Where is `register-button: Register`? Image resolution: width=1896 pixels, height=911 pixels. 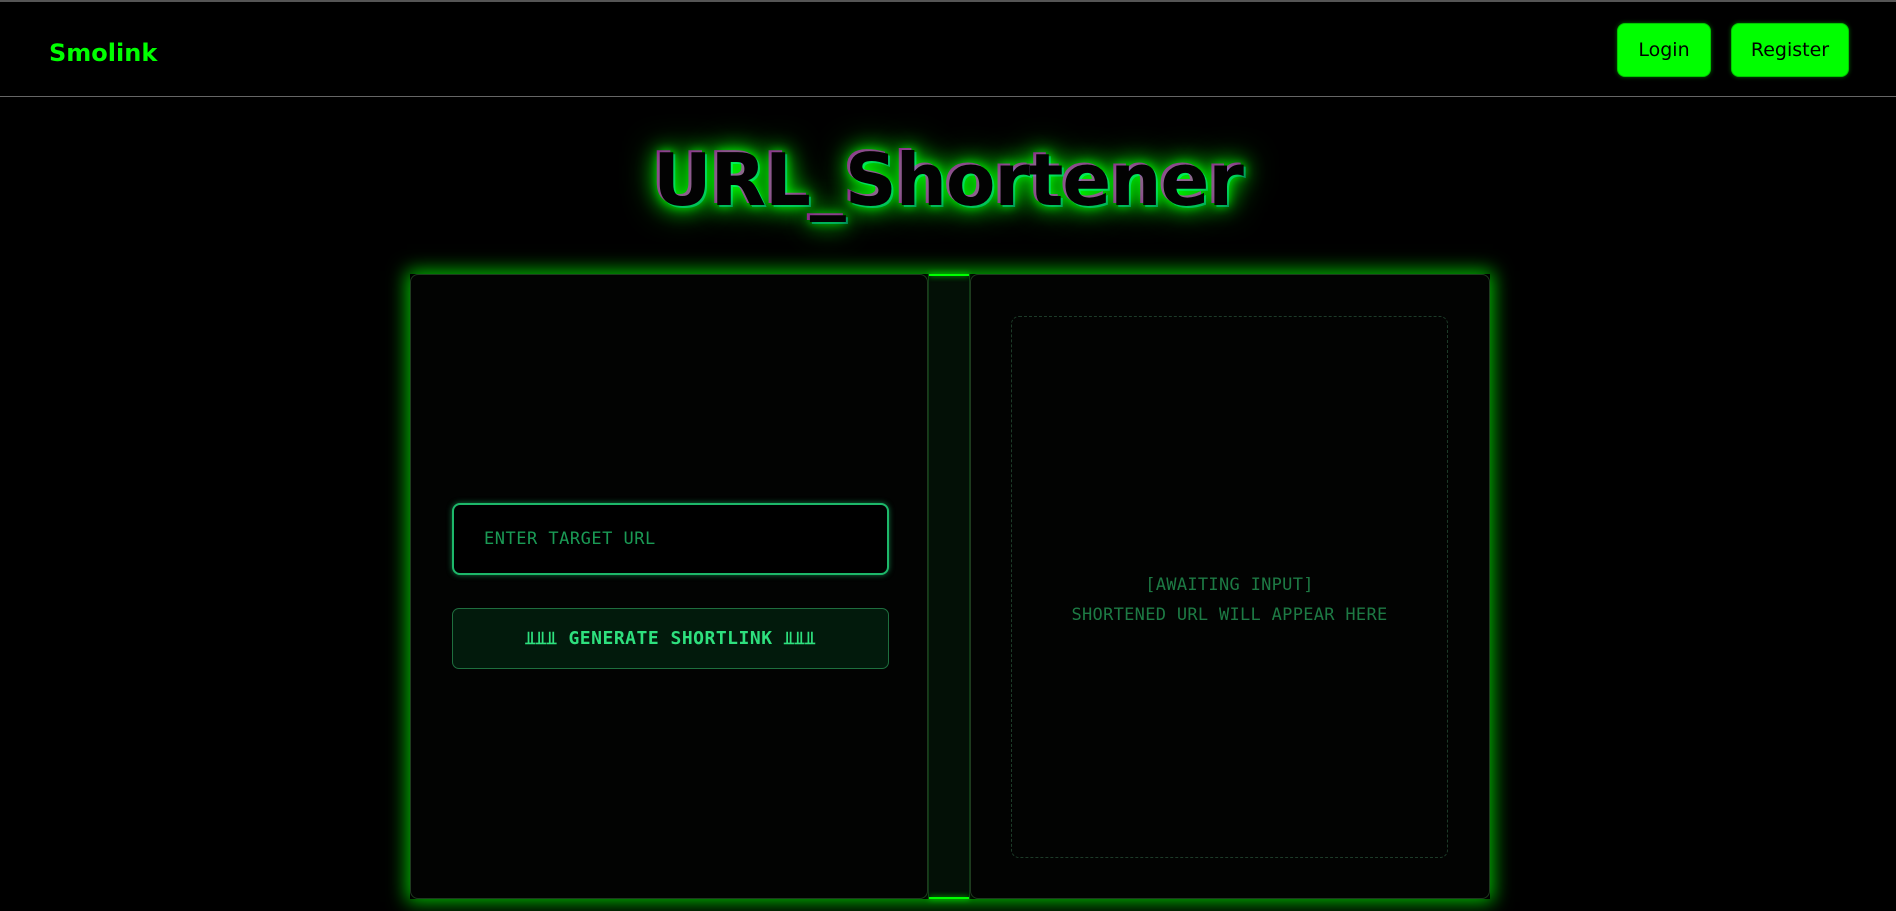
register-button: Register is located at coordinates (1790, 50).